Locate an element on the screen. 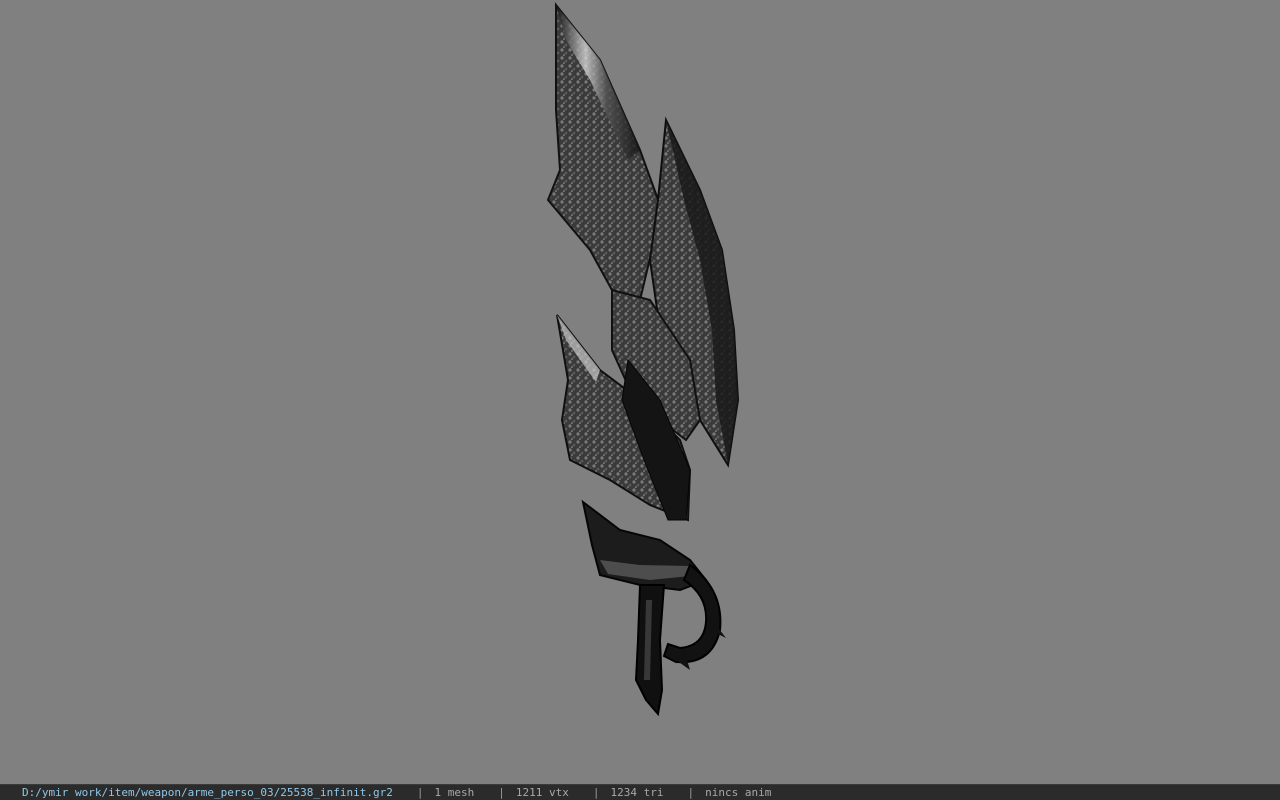 This screenshot has width=1280, height=800. vertex-count: 1211 vtx is located at coordinates (542, 792).